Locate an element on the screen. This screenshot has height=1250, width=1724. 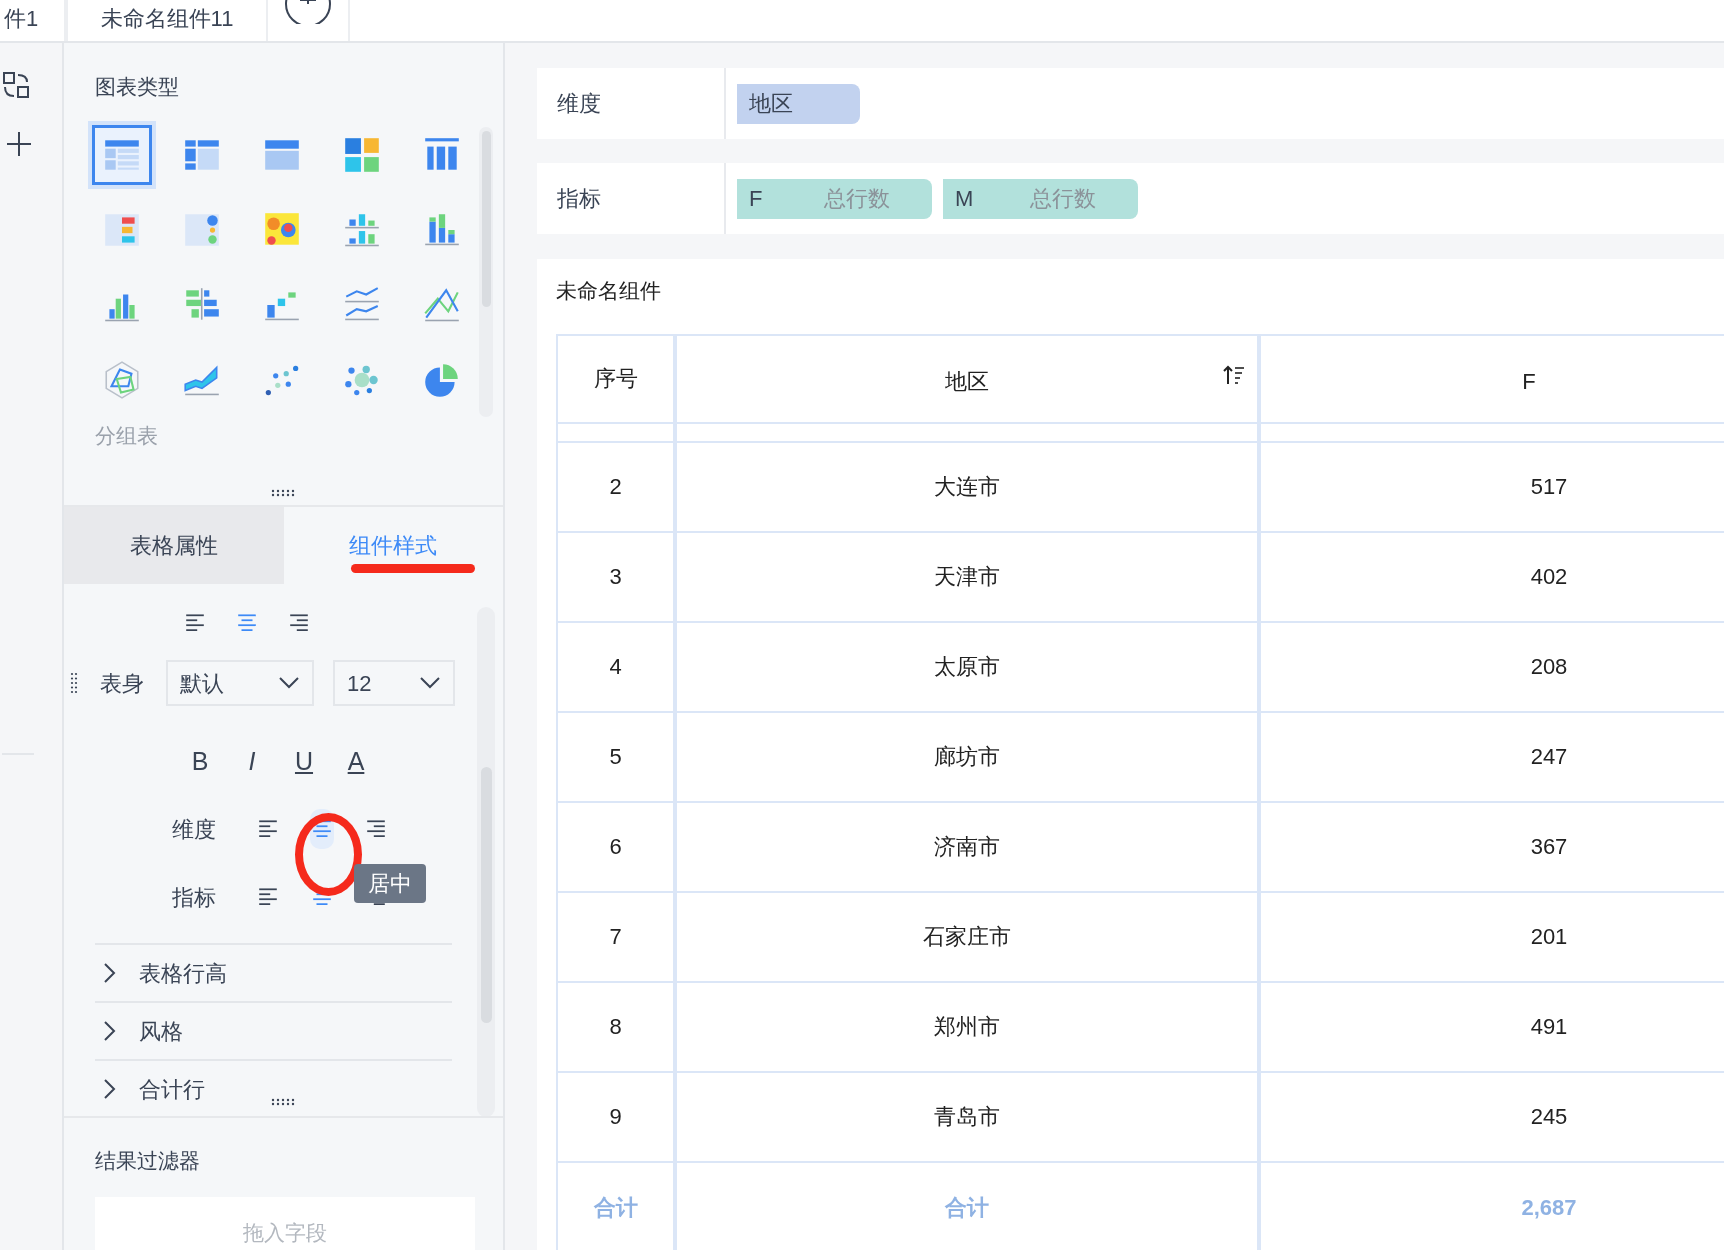
size-select: 12 is located at coordinates (394, 683).